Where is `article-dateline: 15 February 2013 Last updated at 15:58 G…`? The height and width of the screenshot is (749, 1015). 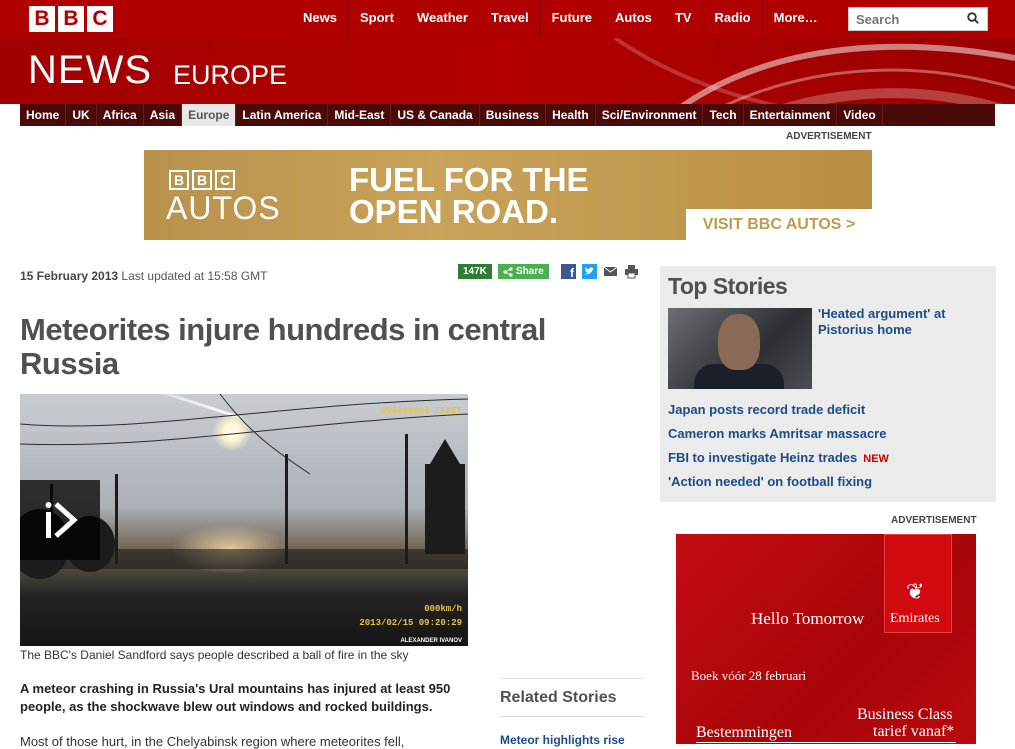 article-dateline: 15 February 2013 Last updated at 15:58 G… is located at coordinates (144, 276).